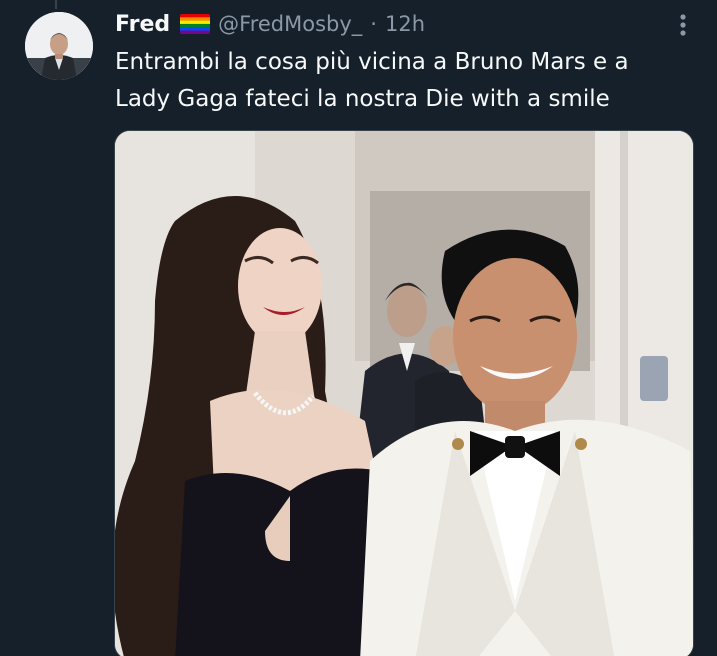 Image resolution: width=717 pixels, height=656 pixels. What do you see at coordinates (56, 4) in the screenshot?
I see `thread-connector-line` at bounding box center [56, 4].